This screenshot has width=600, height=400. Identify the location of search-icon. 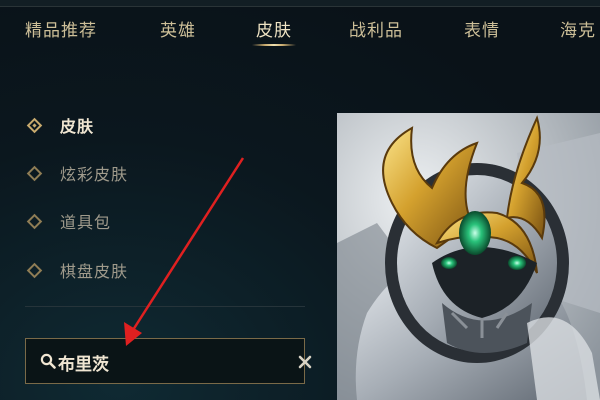
(48, 361).